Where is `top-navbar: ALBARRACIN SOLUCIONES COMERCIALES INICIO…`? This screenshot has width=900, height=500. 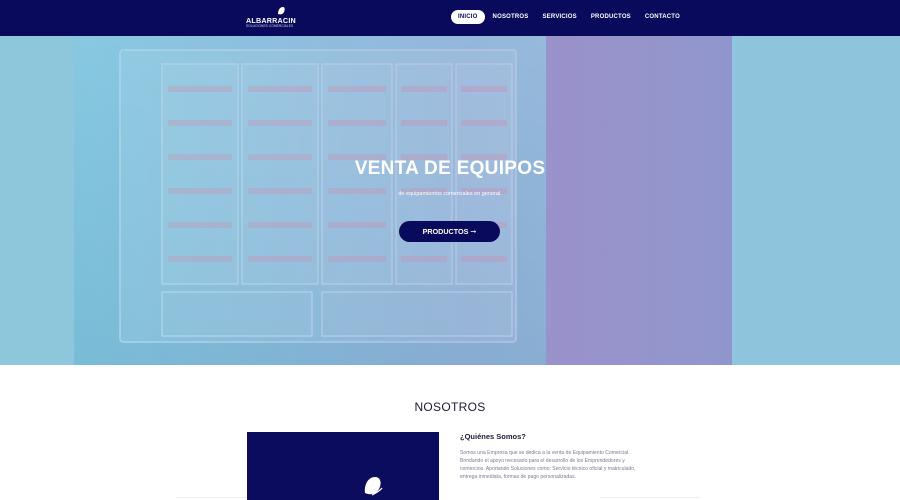 top-navbar: ALBARRACIN SOLUCIONES COMERCIALES INICIO… is located at coordinates (450, 18).